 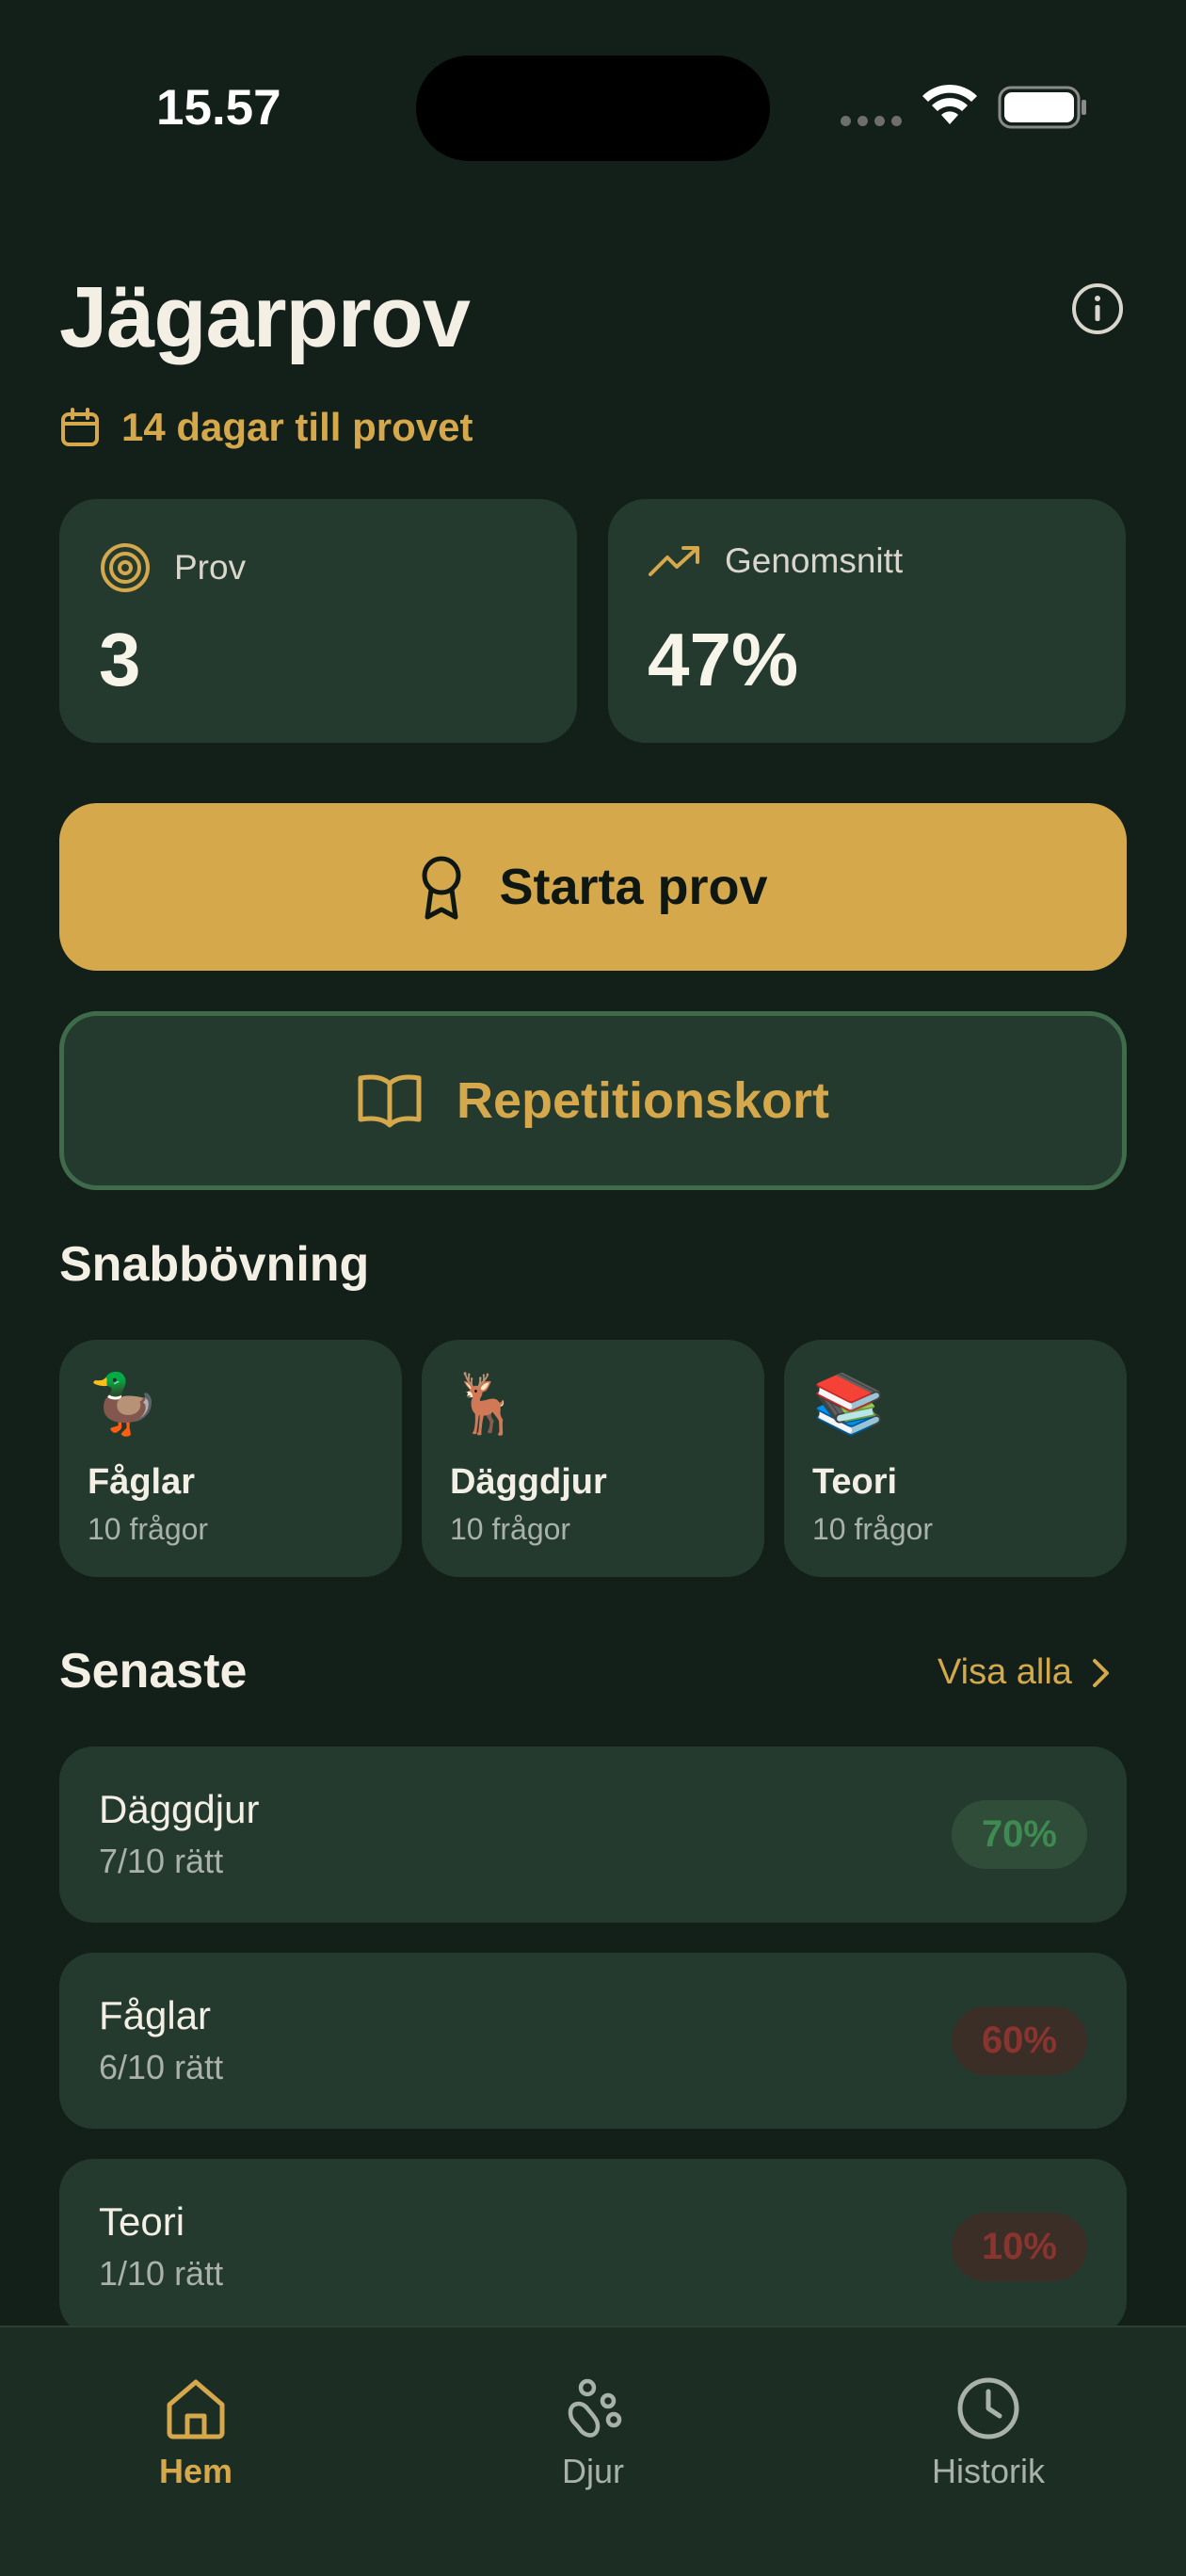 I want to click on status-time: 15.57, so click(x=218, y=108).